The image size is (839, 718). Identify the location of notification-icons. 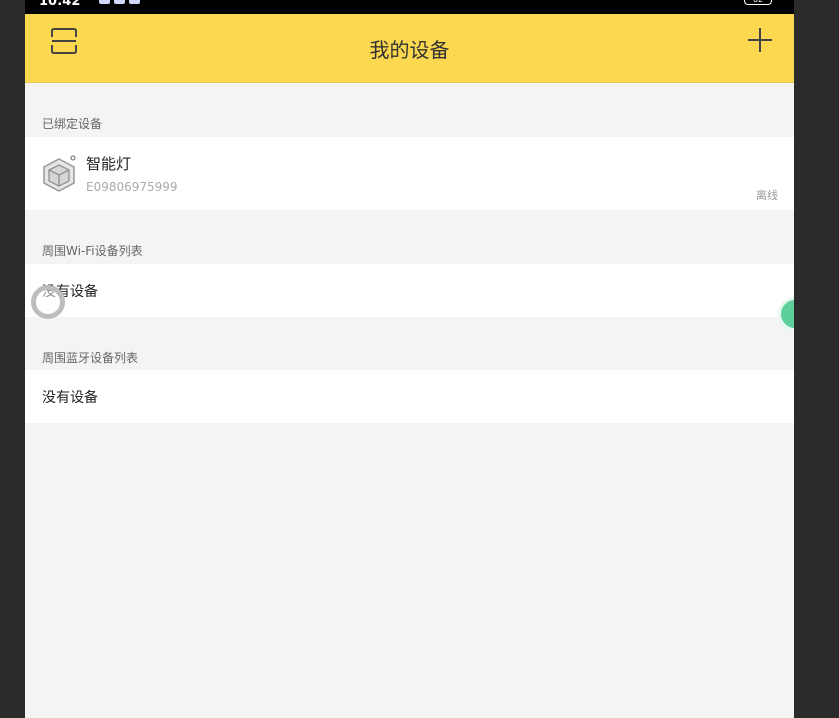
(119, 2).